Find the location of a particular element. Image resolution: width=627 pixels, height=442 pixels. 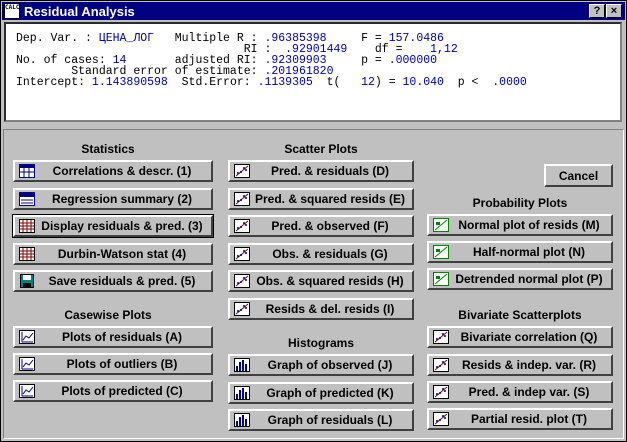

obs-squared-resids-button: Obs. & squared resids (H) is located at coordinates (321, 281).